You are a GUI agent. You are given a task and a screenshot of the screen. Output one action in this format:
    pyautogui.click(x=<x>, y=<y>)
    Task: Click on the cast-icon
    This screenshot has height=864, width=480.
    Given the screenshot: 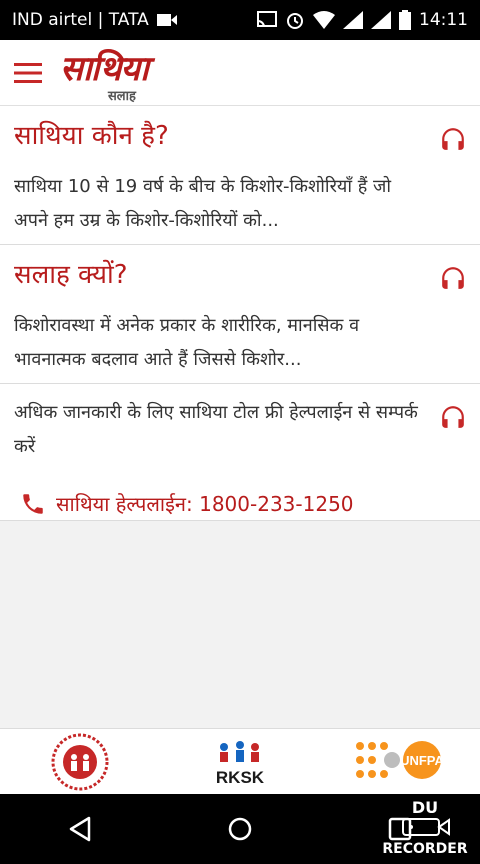 What is the action you would take?
    pyautogui.click(x=267, y=19)
    